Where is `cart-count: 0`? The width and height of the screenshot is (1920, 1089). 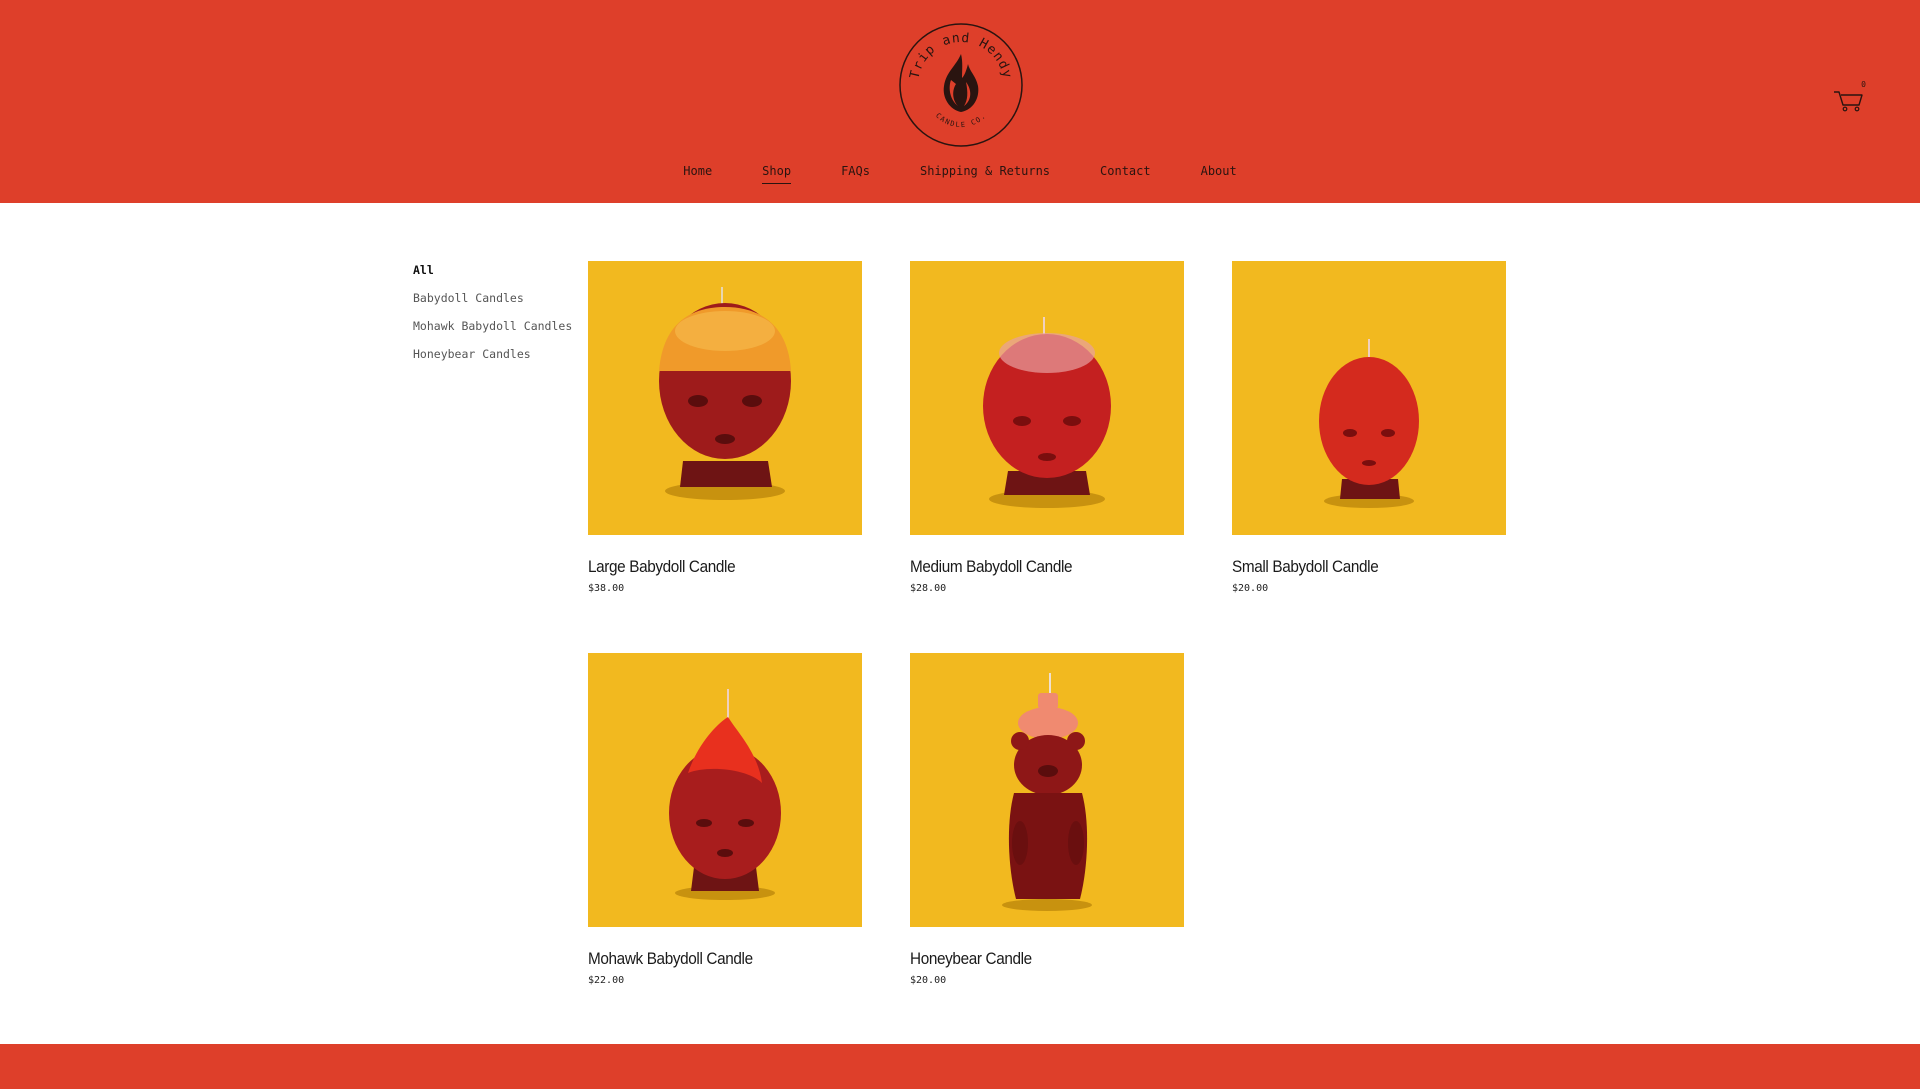 cart-count: 0 is located at coordinates (1863, 84).